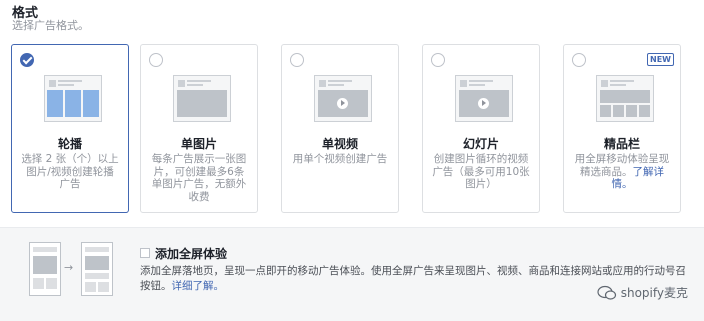  What do you see at coordinates (27, 60) in the screenshot?
I see `radio-carousel` at bounding box center [27, 60].